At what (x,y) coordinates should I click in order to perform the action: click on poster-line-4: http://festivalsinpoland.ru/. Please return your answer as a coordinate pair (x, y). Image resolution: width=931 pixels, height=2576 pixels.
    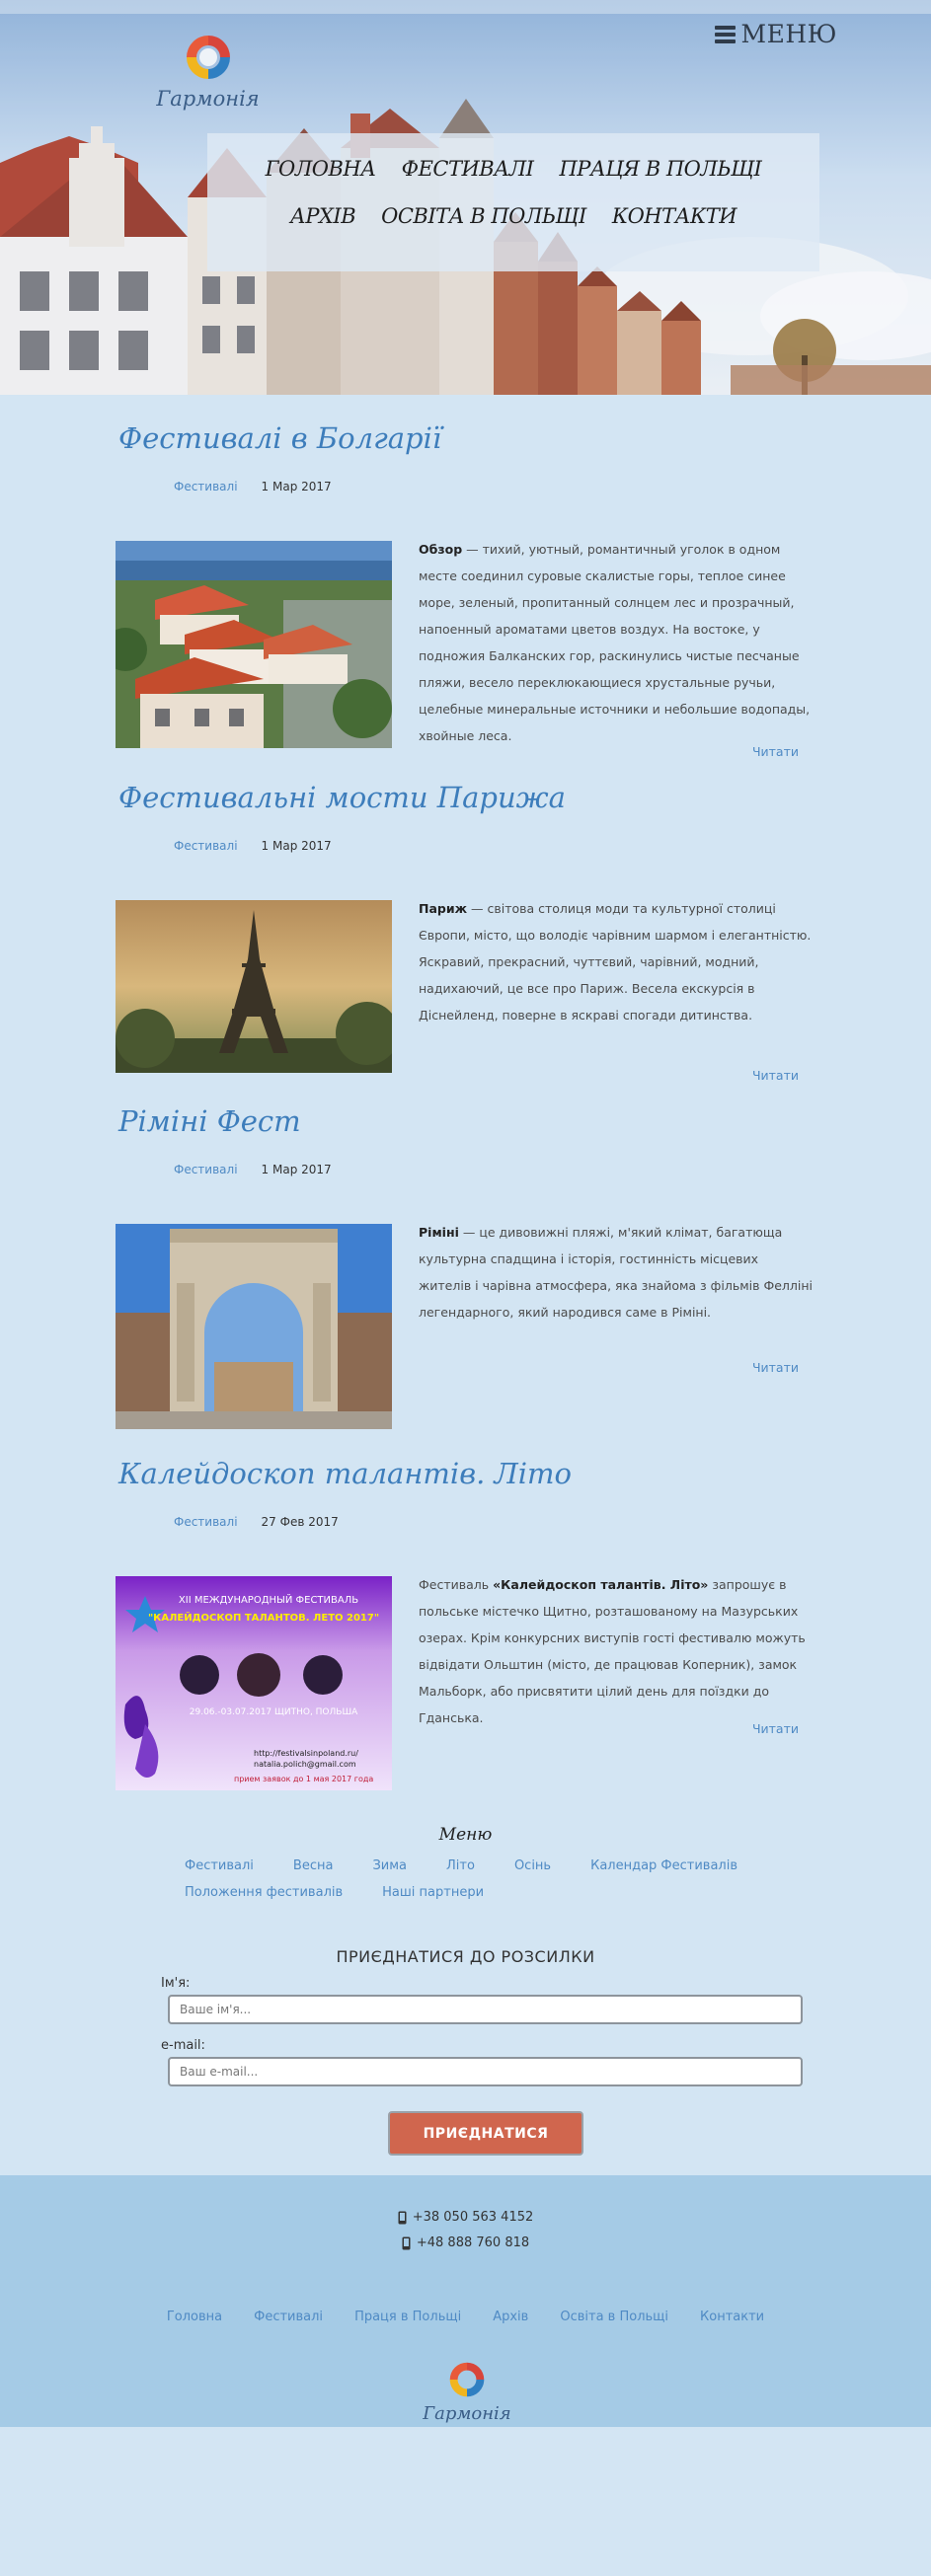
    Looking at the image, I should click on (306, 1753).